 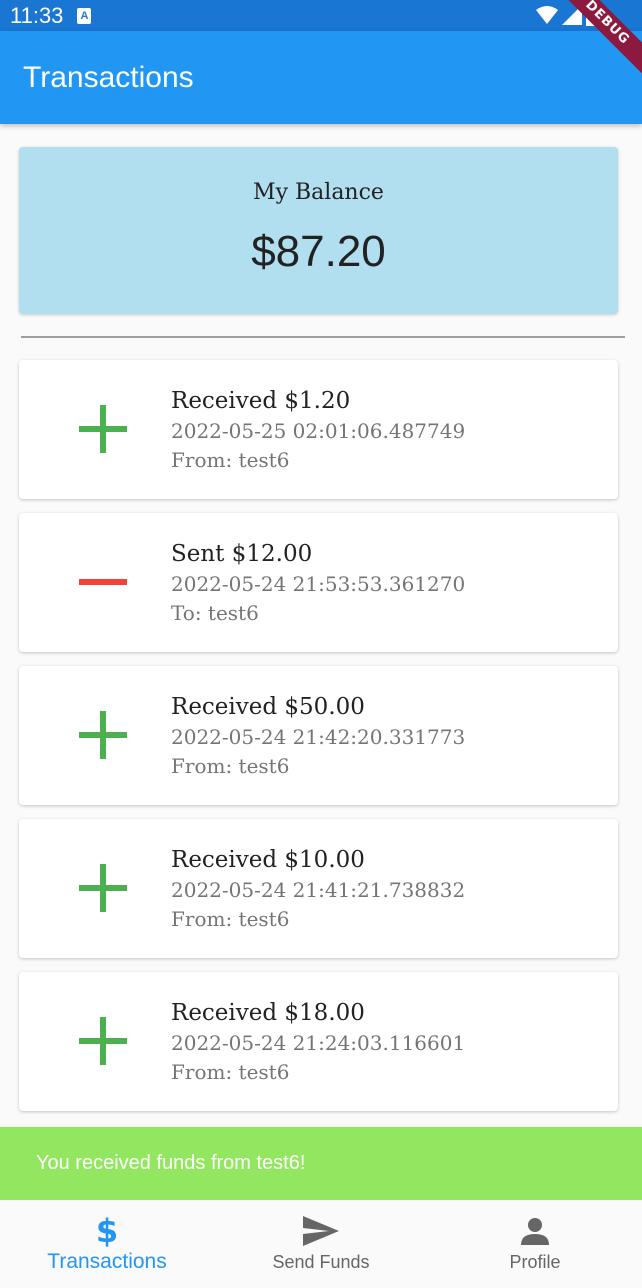 What do you see at coordinates (321, 1231) in the screenshot?
I see `send-icon` at bounding box center [321, 1231].